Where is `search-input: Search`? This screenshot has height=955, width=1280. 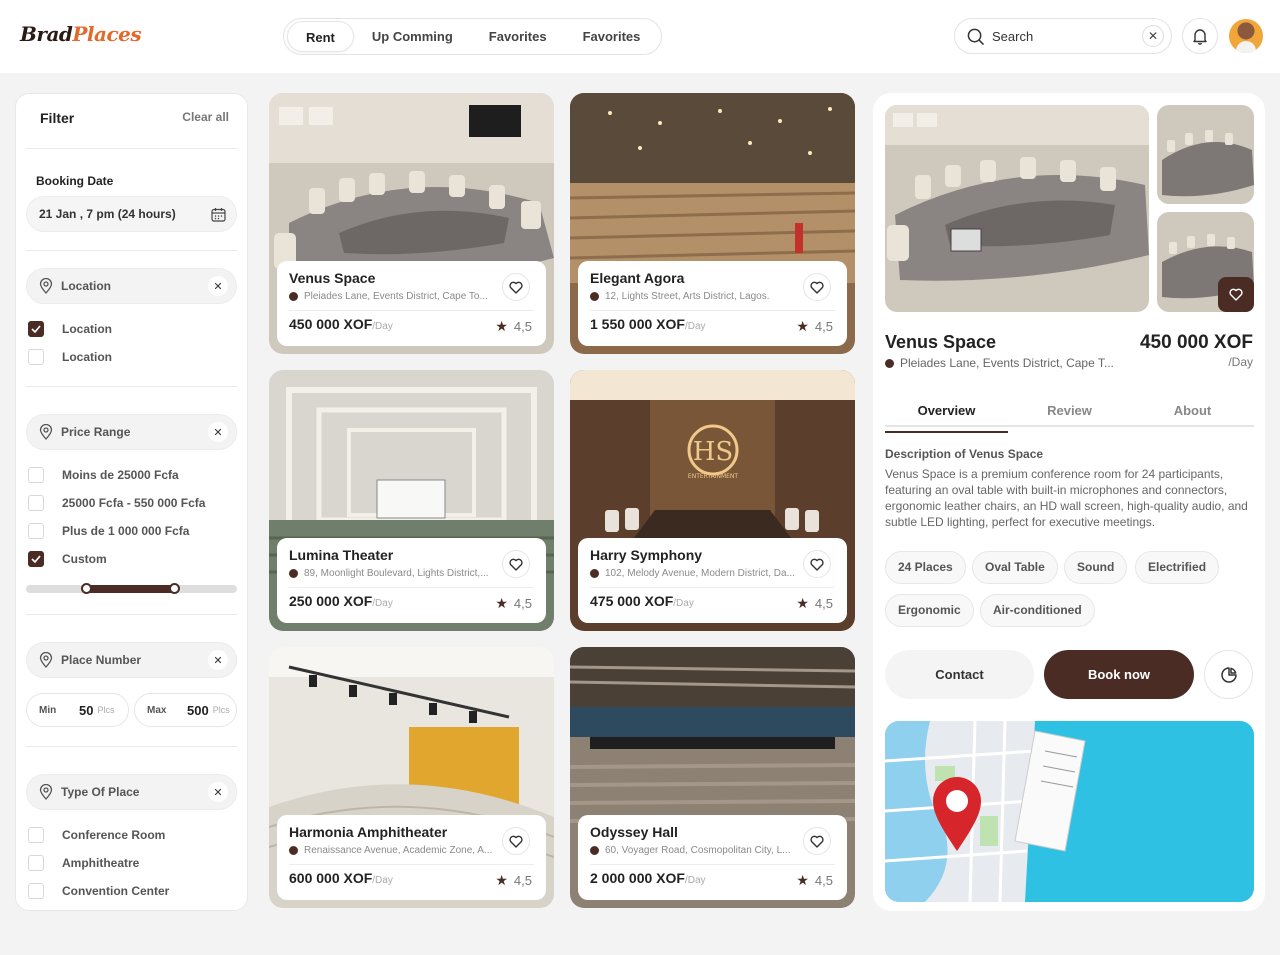
search-input: Search is located at coordinates (1067, 36).